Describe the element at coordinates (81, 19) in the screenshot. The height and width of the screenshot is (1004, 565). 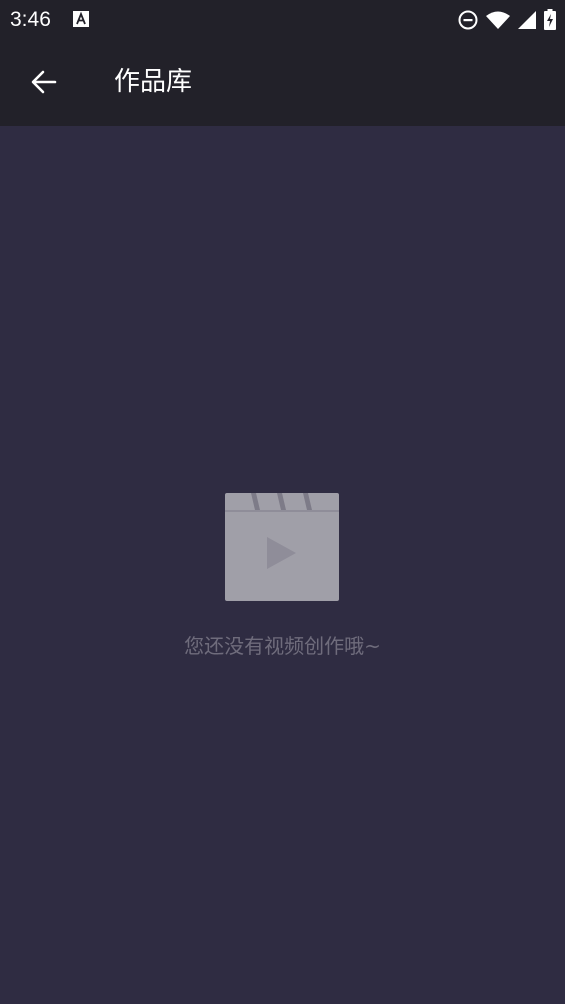
I see `font-a-notification-icon` at that location.